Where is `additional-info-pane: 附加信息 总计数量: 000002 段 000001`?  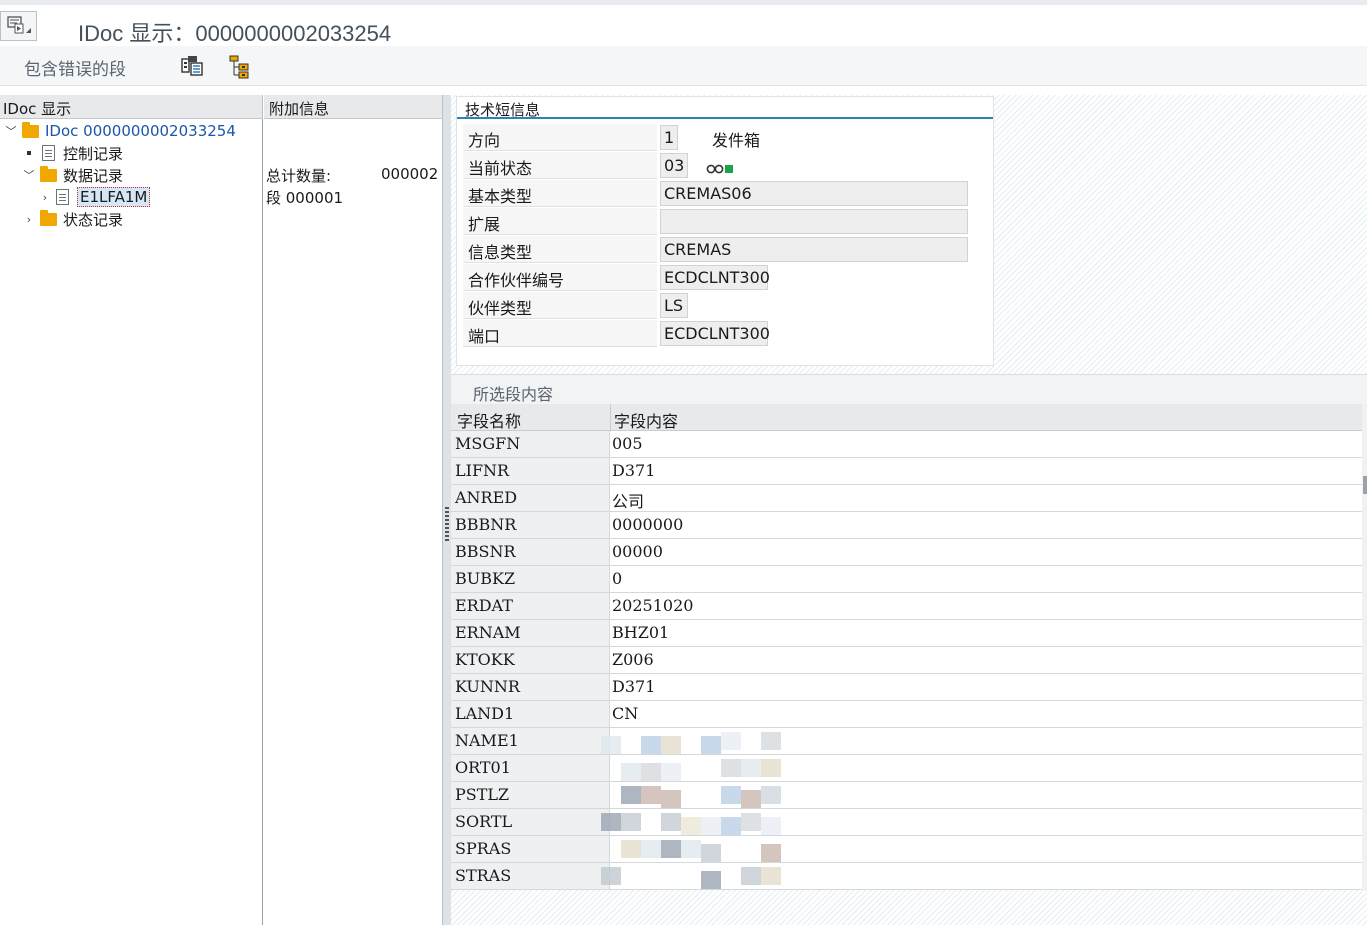 additional-info-pane: 附加信息 总计数量: 000002 段 000001 is located at coordinates (353, 510).